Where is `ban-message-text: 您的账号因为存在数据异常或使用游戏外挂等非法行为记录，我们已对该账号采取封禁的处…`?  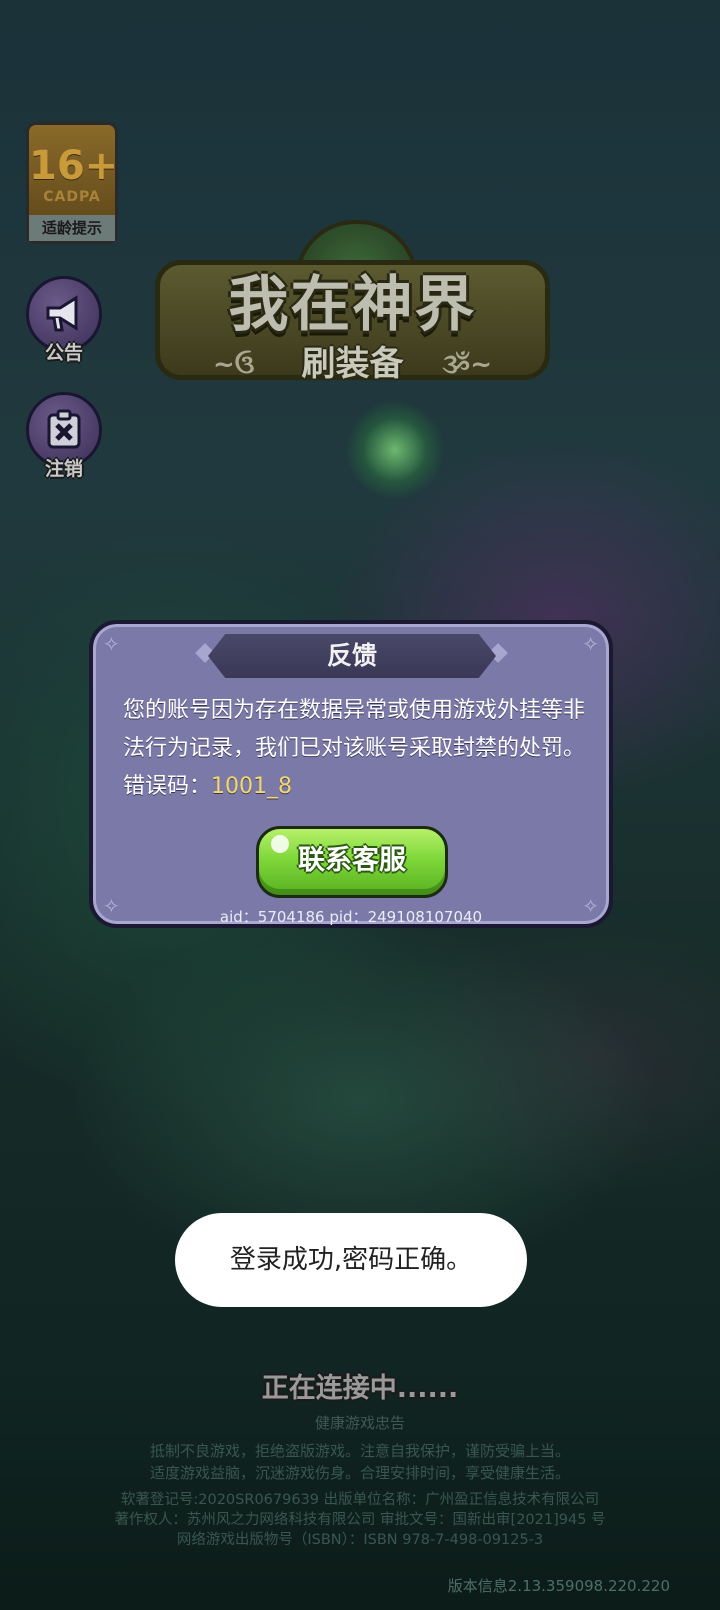
ban-message-text: 您的账号因为存在数据异常或使用游戏外挂等非法行为记录，我们已对该账号采取封禁的处… is located at coordinates (354, 748).